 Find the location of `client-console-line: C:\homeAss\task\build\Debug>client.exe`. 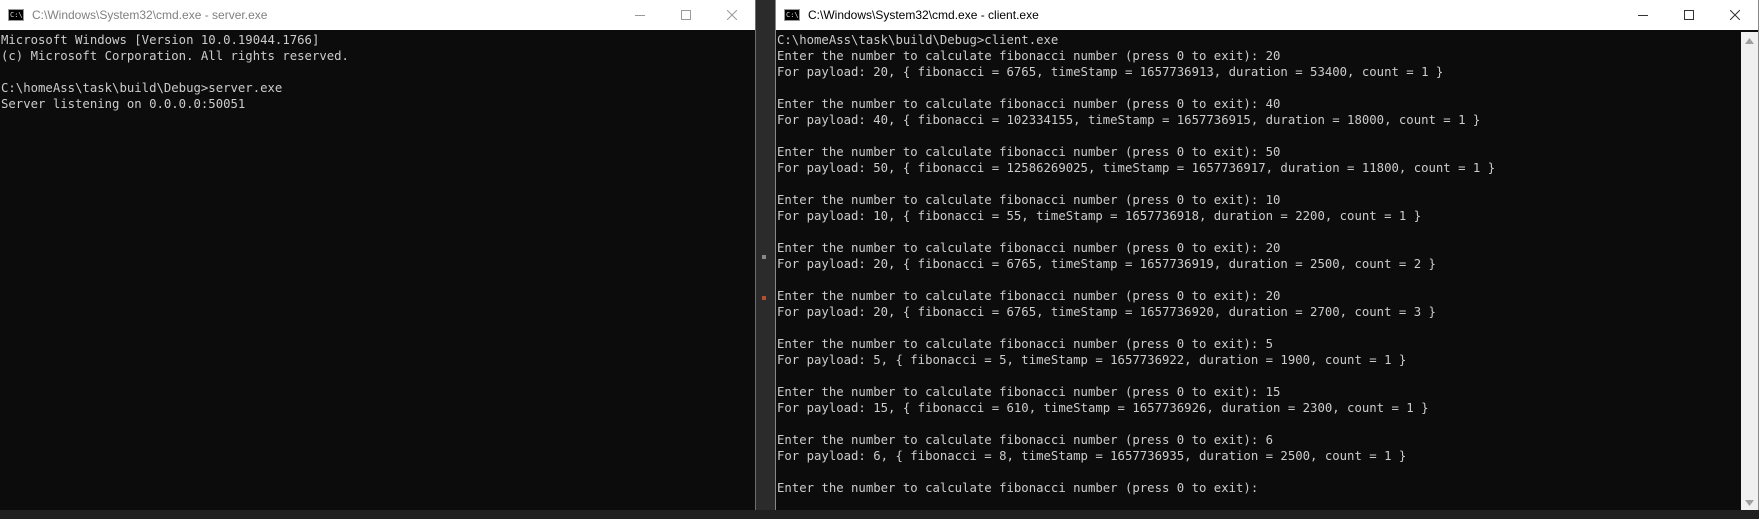

client-console-line: C:\homeAss\task\build\Debug>client.exe is located at coordinates (918, 40).